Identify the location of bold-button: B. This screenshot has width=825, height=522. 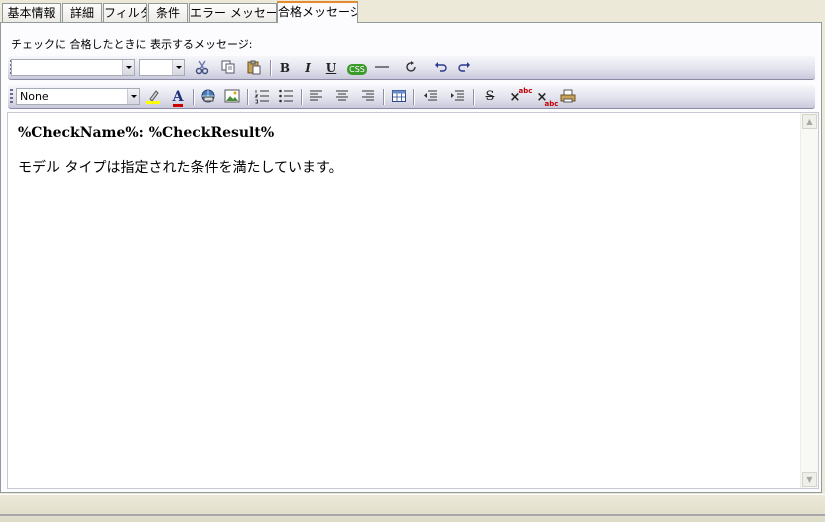
(285, 68).